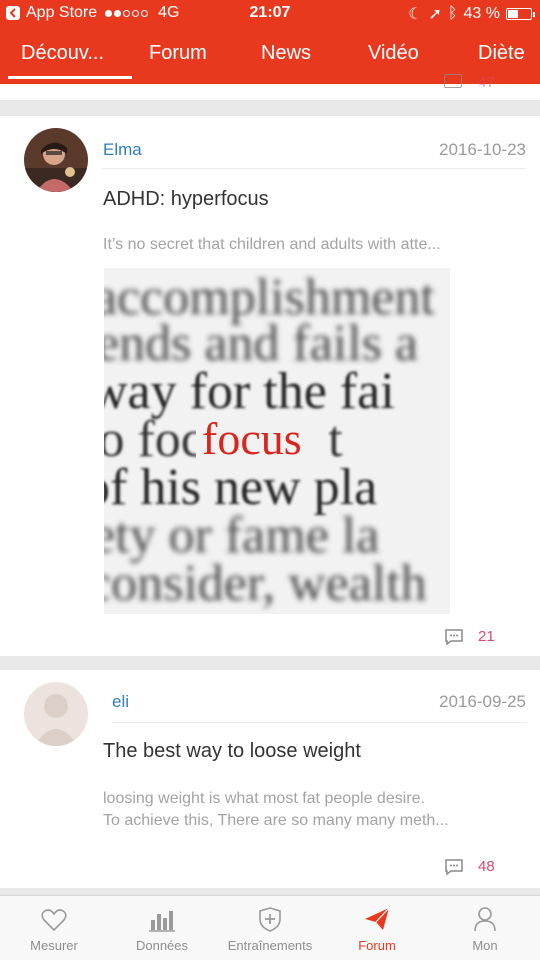  Describe the element at coordinates (286, 53) in the screenshot. I see `tab-news: News` at that location.